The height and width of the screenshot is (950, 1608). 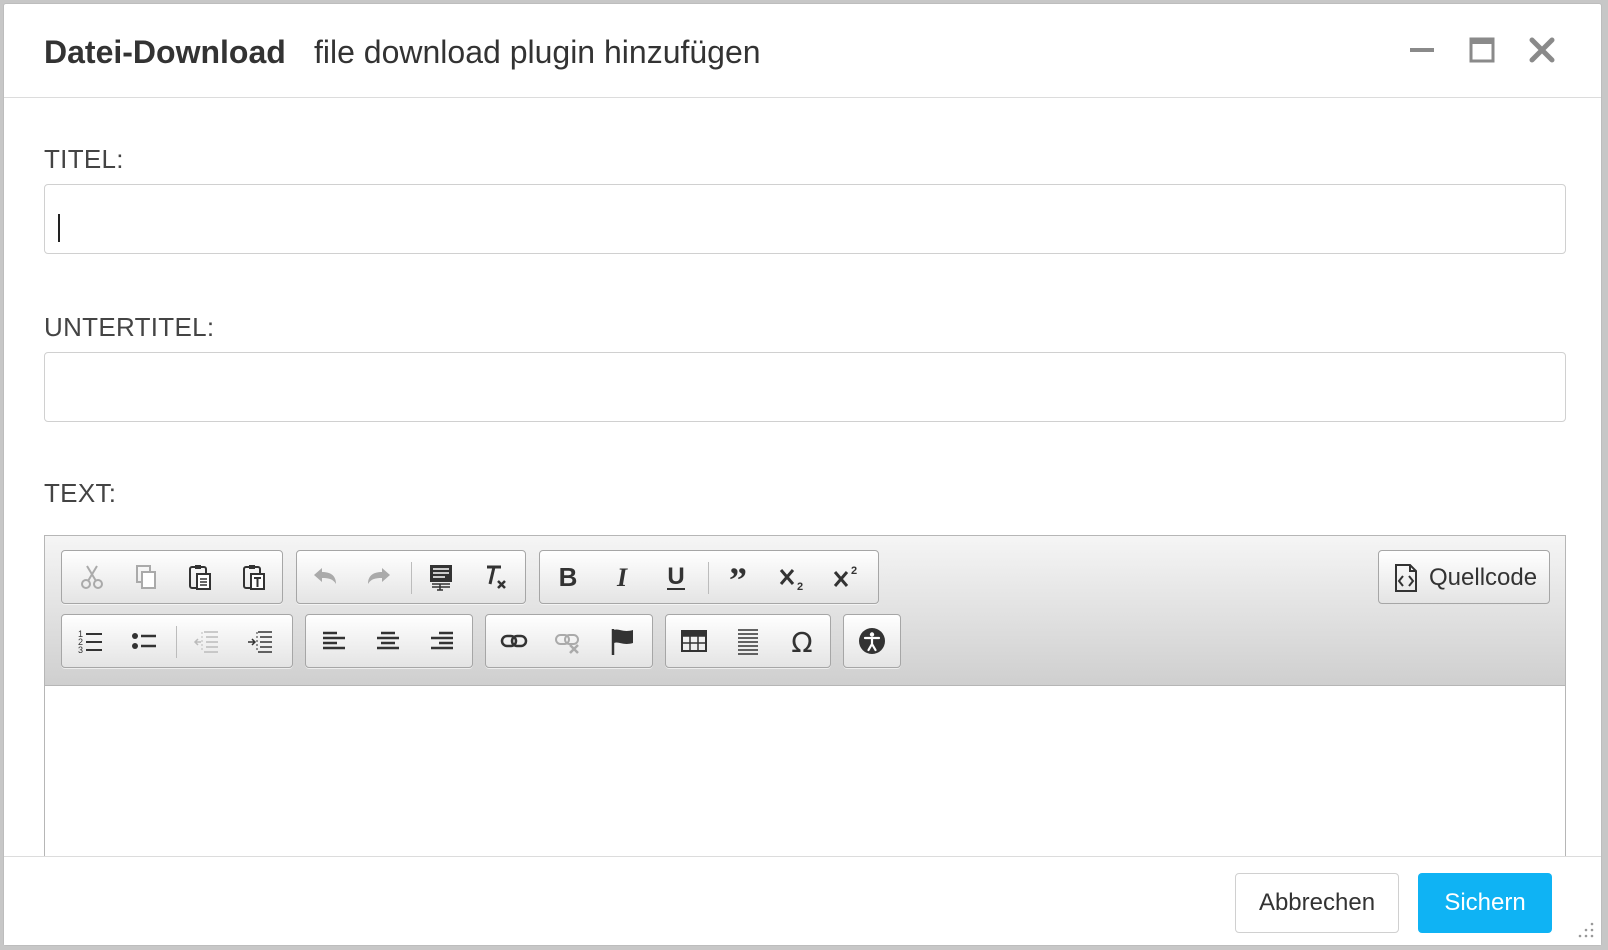 I want to click on align-left-icon, so click(x=334, y=640).